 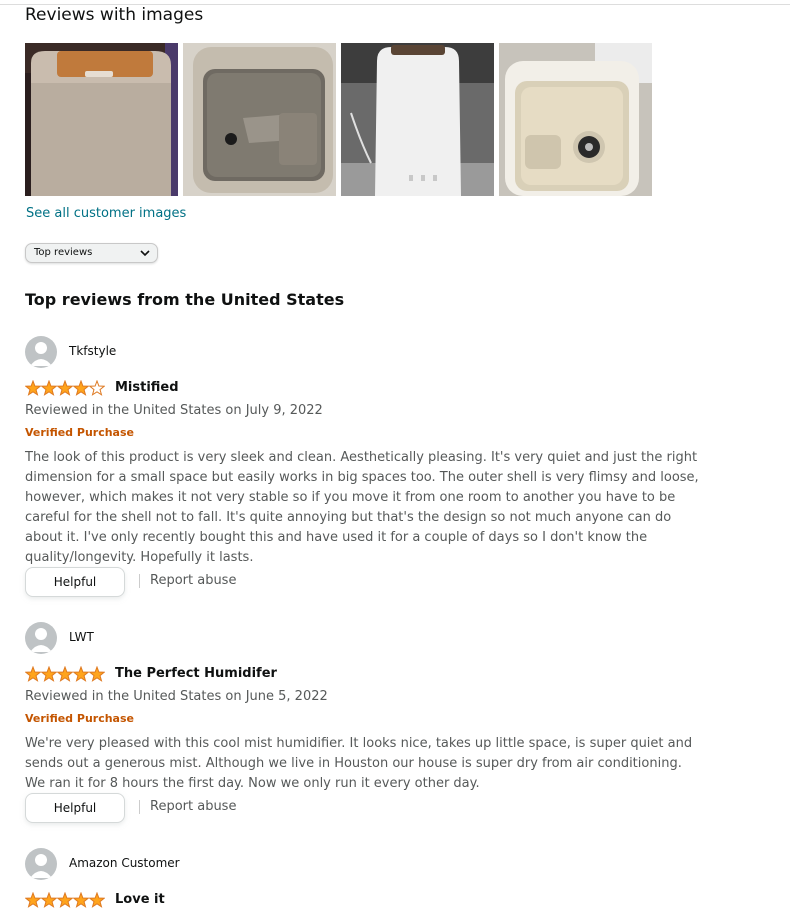 I want to click on humidifier-photo-wood-top-icon, so click(x=101, y=119).